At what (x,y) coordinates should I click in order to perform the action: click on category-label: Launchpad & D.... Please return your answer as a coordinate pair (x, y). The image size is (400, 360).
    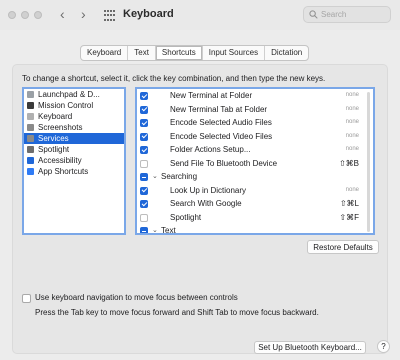
    Looking at the image, I should click on (69, 94).